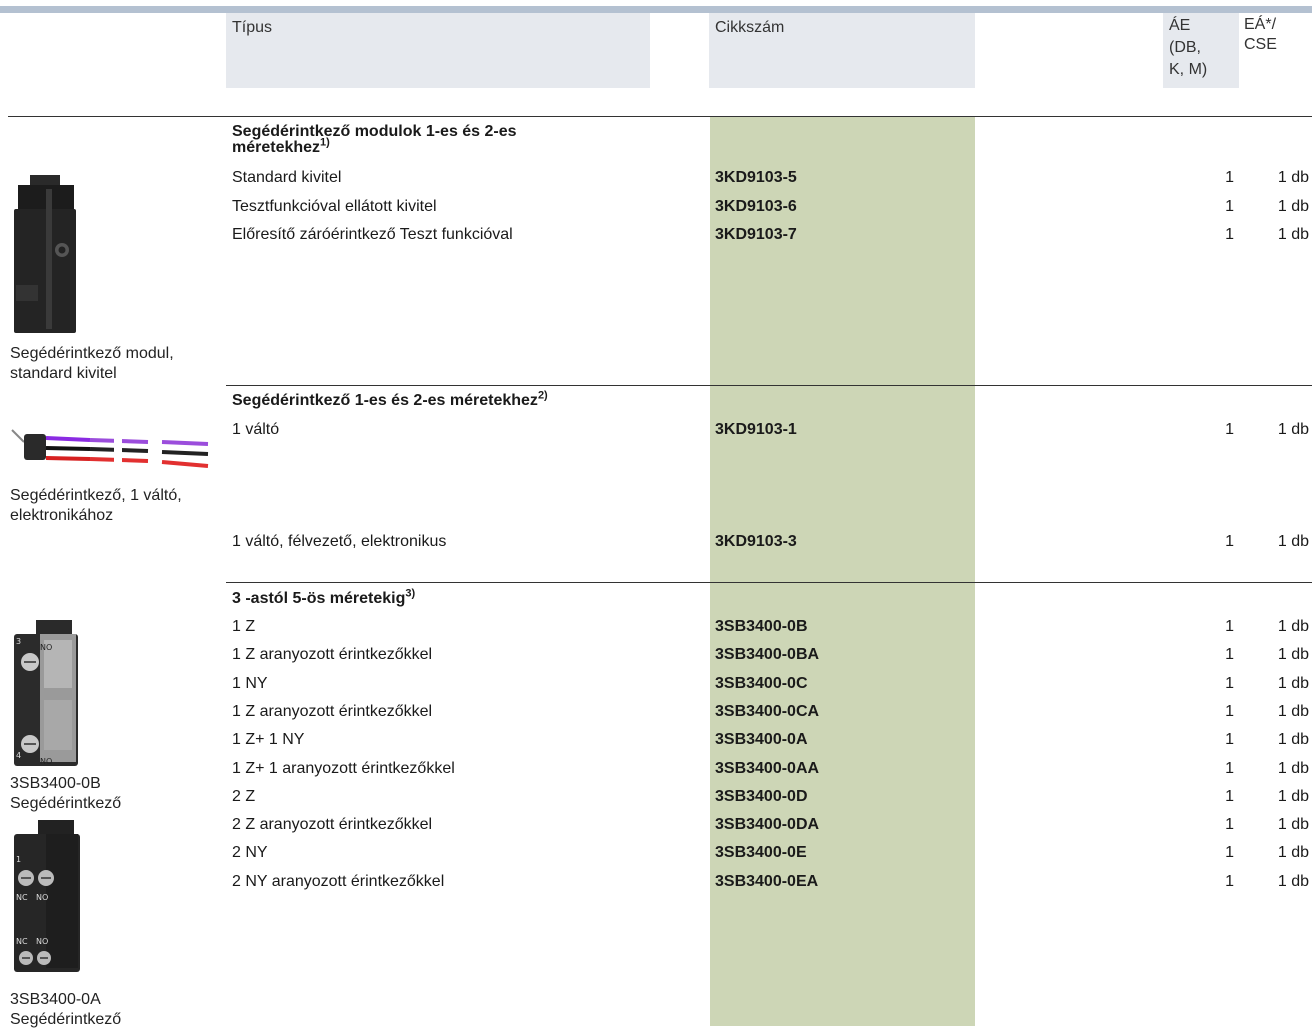  I want to click on product-type: 2 NY aranyozott érintkezőkkel, so click(338, 881).